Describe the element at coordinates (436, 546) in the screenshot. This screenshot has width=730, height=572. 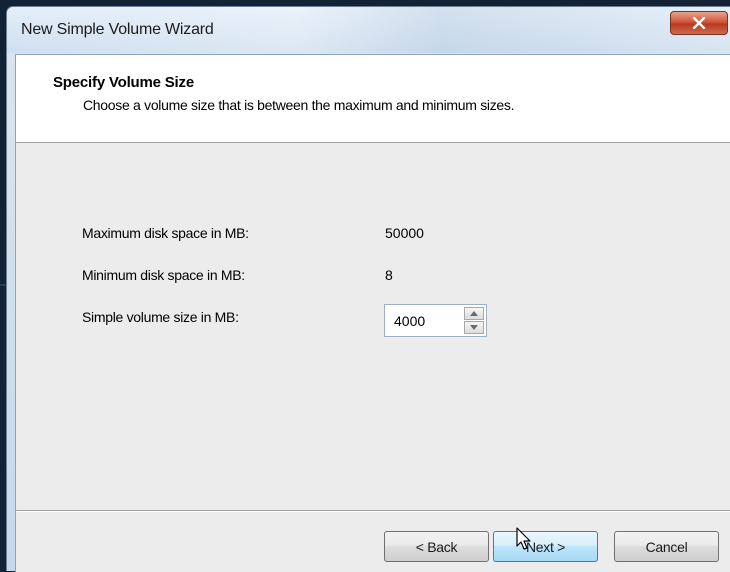
I see `back-button: < Back` at that location.